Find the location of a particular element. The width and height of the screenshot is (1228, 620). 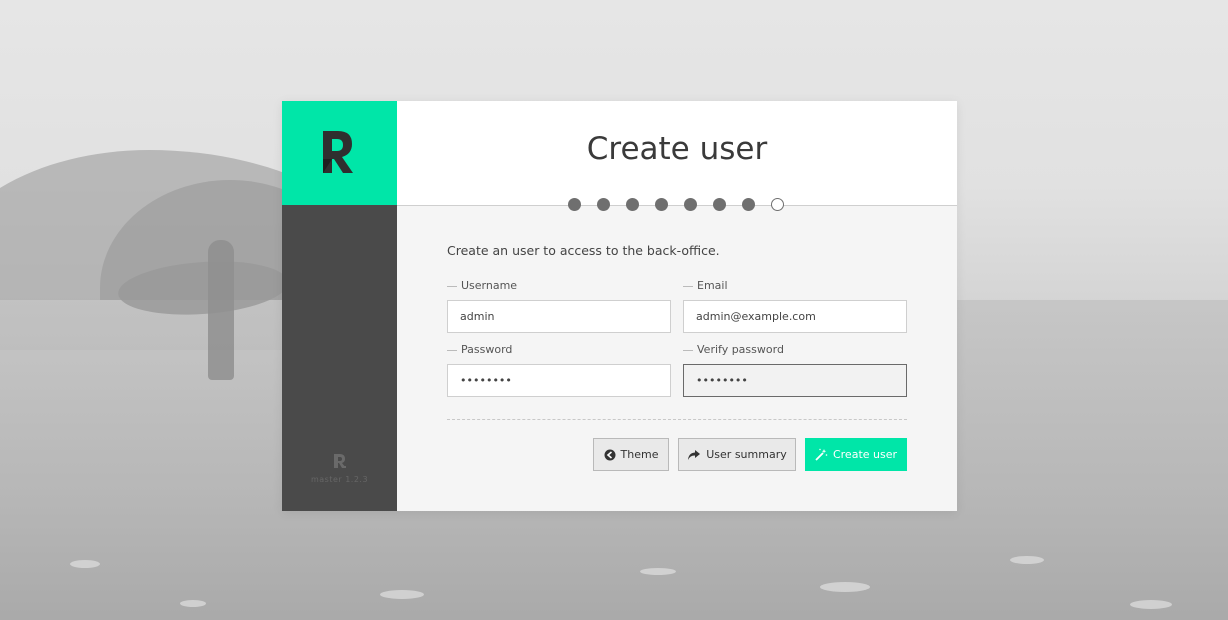

username-field is located at coordinates (559, 316).